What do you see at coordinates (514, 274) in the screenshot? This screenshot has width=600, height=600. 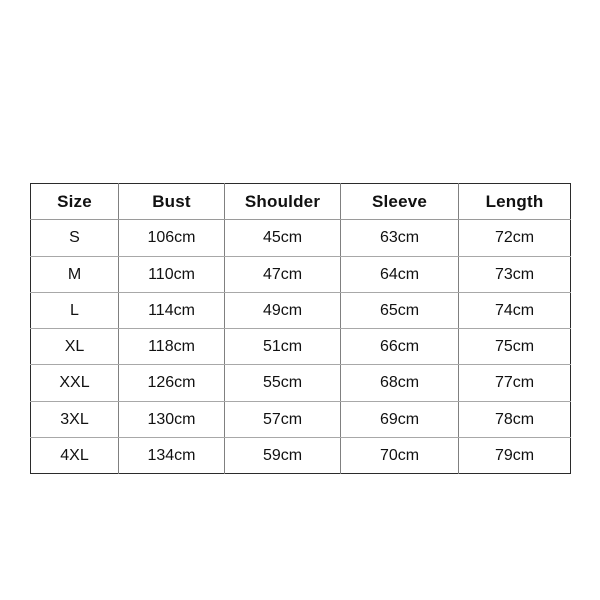 I see `cell-length: 73cm` at bounding box center [514, 274].